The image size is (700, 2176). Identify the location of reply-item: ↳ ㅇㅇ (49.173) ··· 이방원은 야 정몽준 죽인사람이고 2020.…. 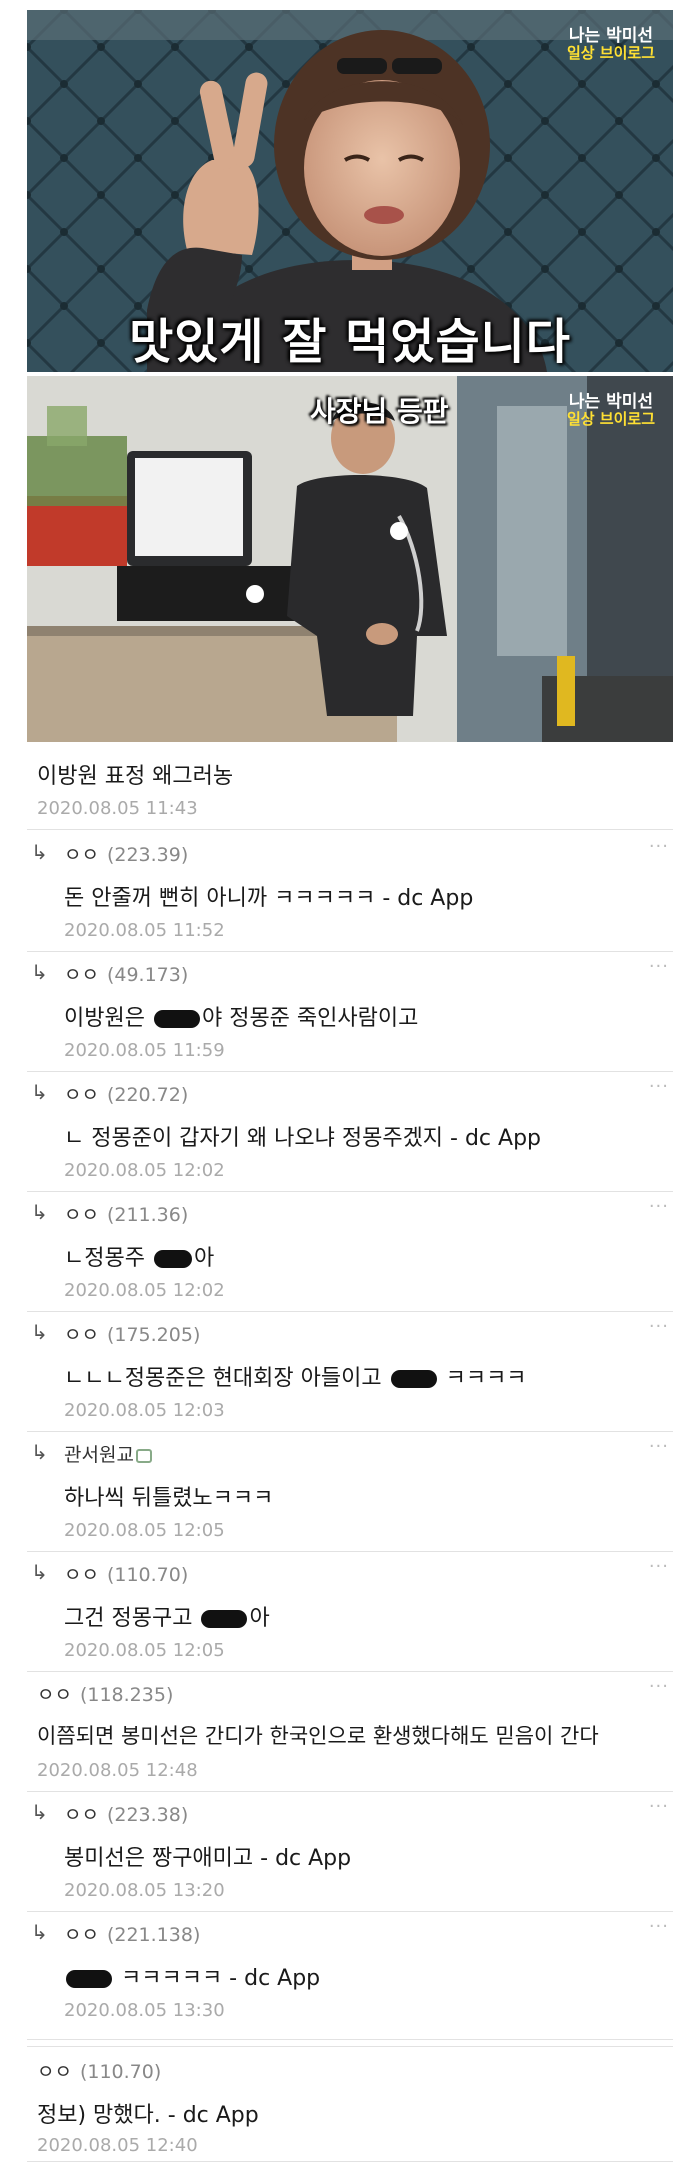
(350, 1014).